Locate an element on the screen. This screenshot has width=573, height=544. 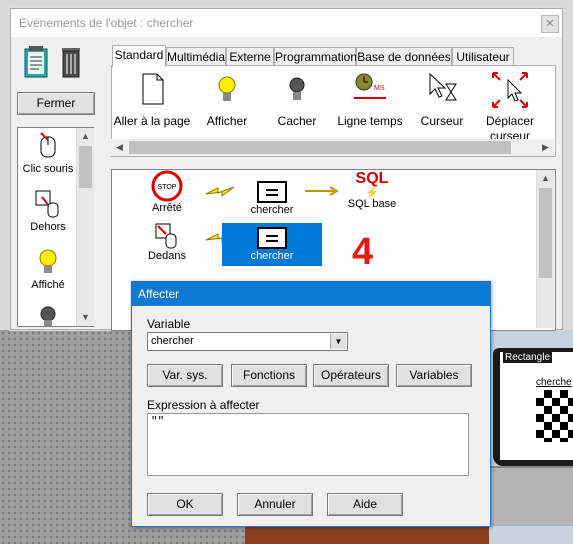
list-item-cache is located at coordinates (48, 314).